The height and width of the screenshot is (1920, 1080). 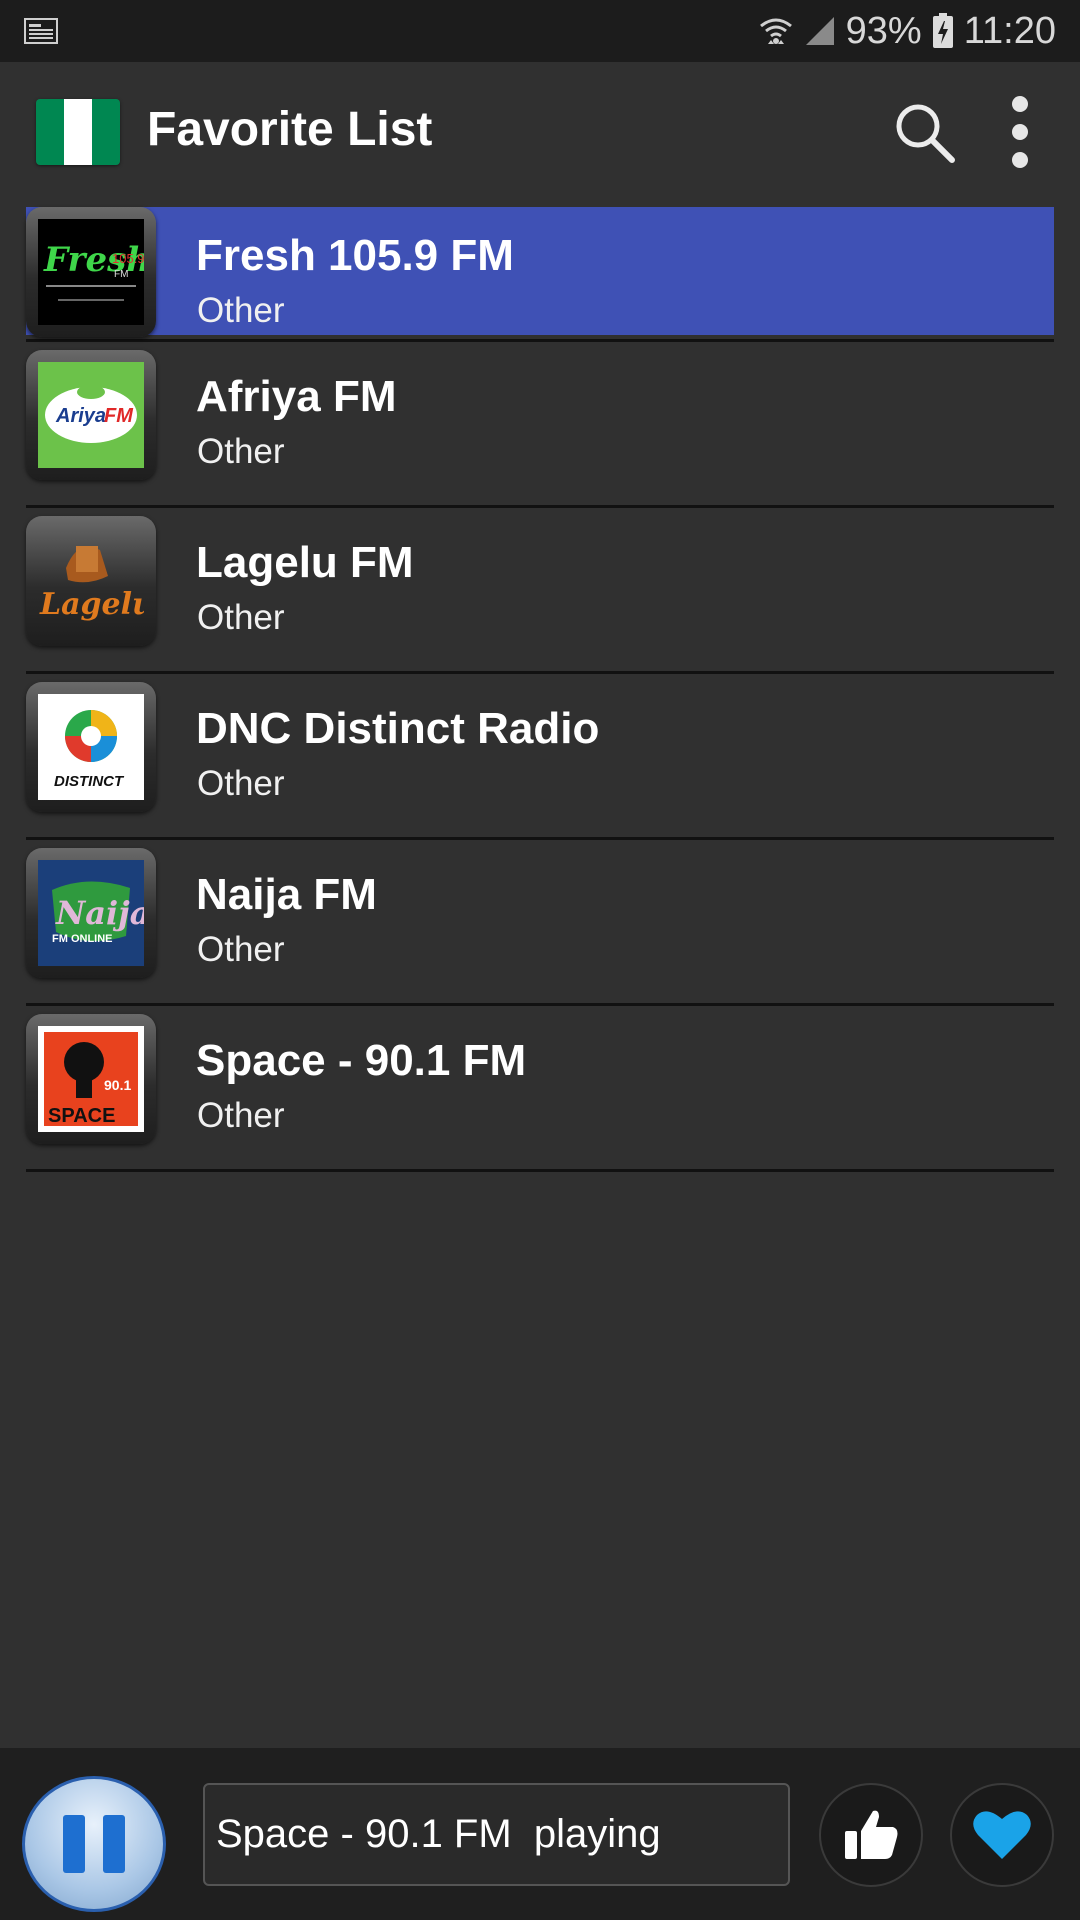 I want to click on thumbs-up-icon, so click(x=871, y=1834).